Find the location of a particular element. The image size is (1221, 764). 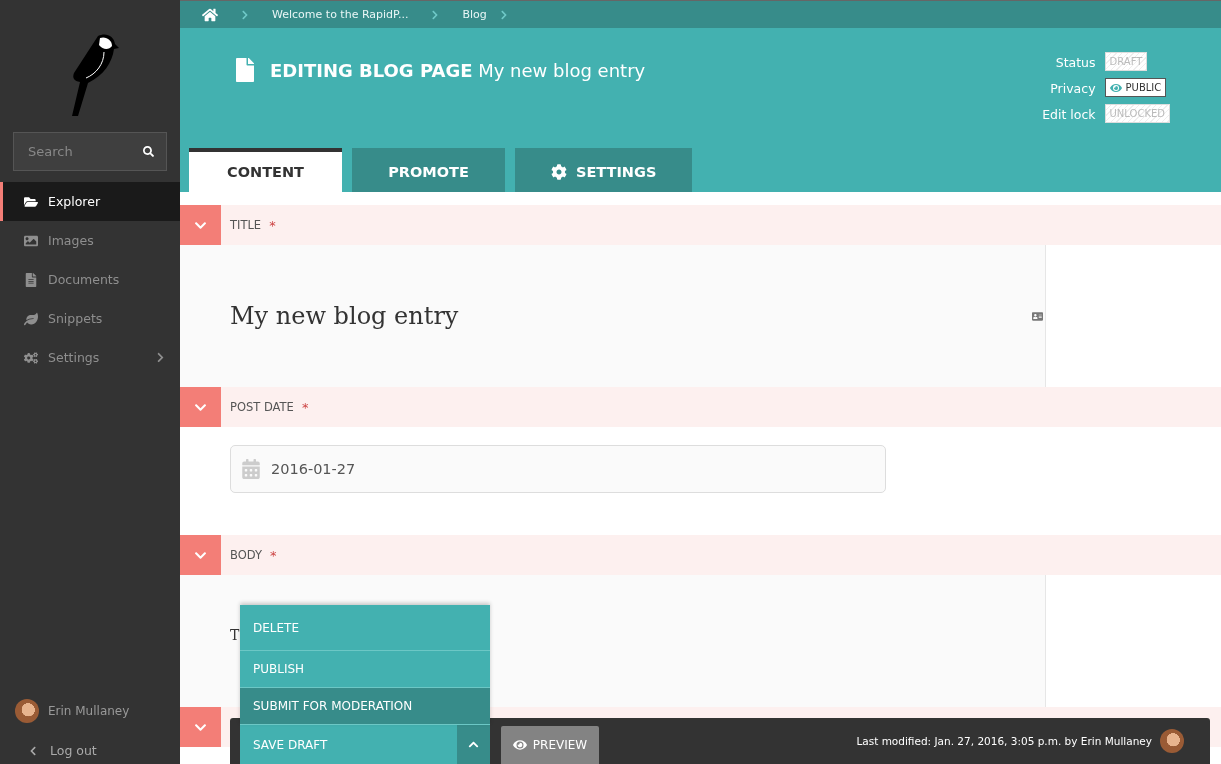

search-icon is located at coordinates (148, 151).